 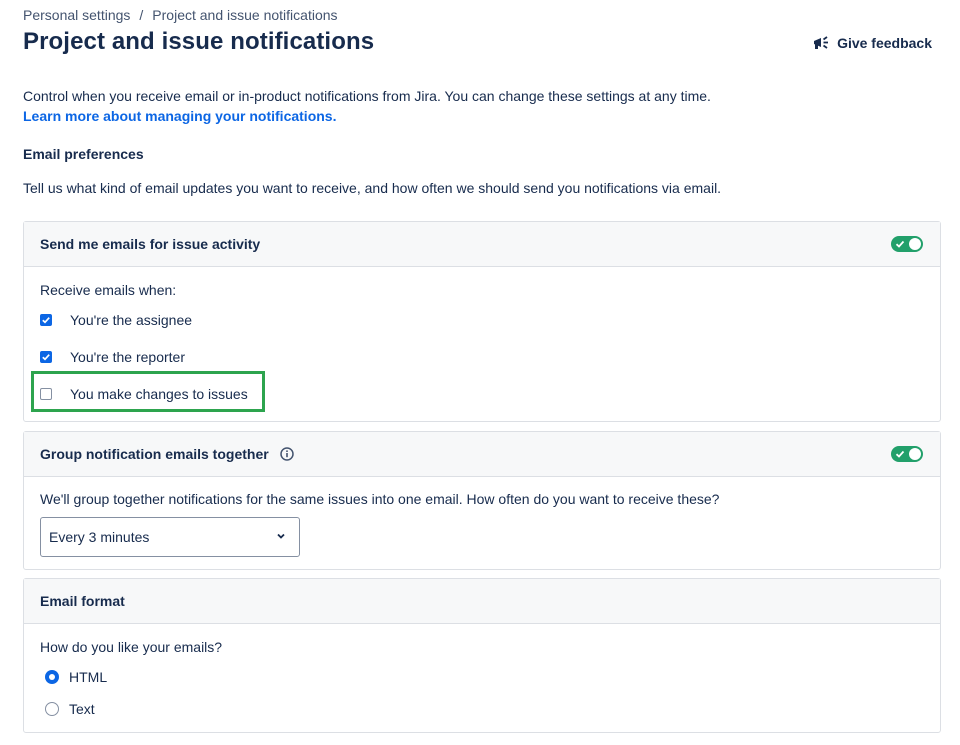 I want to click on checkbox-reporter: You're the reporter, so click(x=112, y=357).